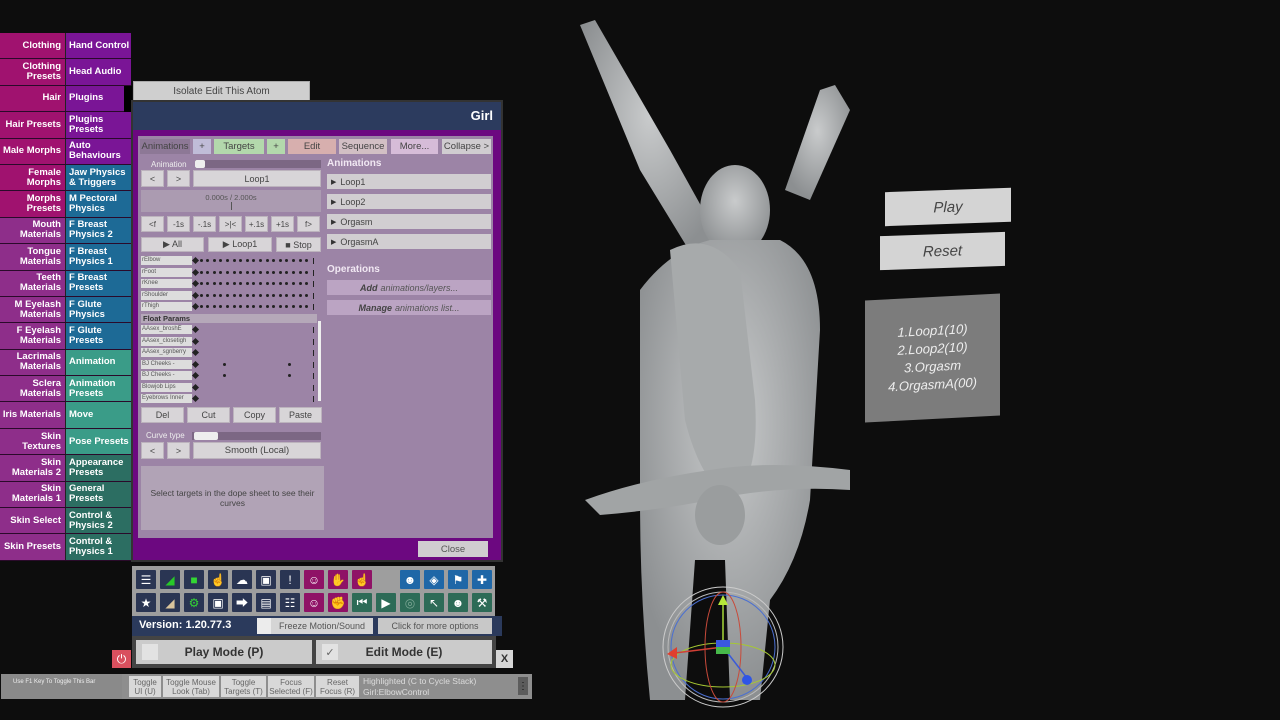  Describe the element at coordinates (282, 224) in the screenshot. I see `step-button: +1s` at that location.